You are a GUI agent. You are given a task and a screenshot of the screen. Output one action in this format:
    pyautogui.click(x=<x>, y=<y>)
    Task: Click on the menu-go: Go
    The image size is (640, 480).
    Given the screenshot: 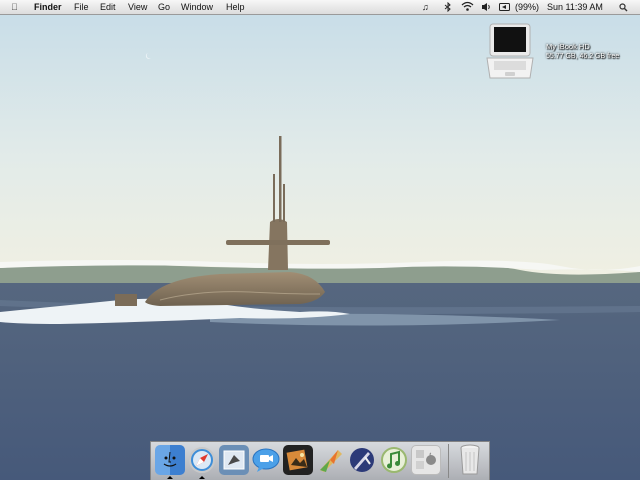 What is the action you would take?
    pyautogui.click(x=164, y=7)
    